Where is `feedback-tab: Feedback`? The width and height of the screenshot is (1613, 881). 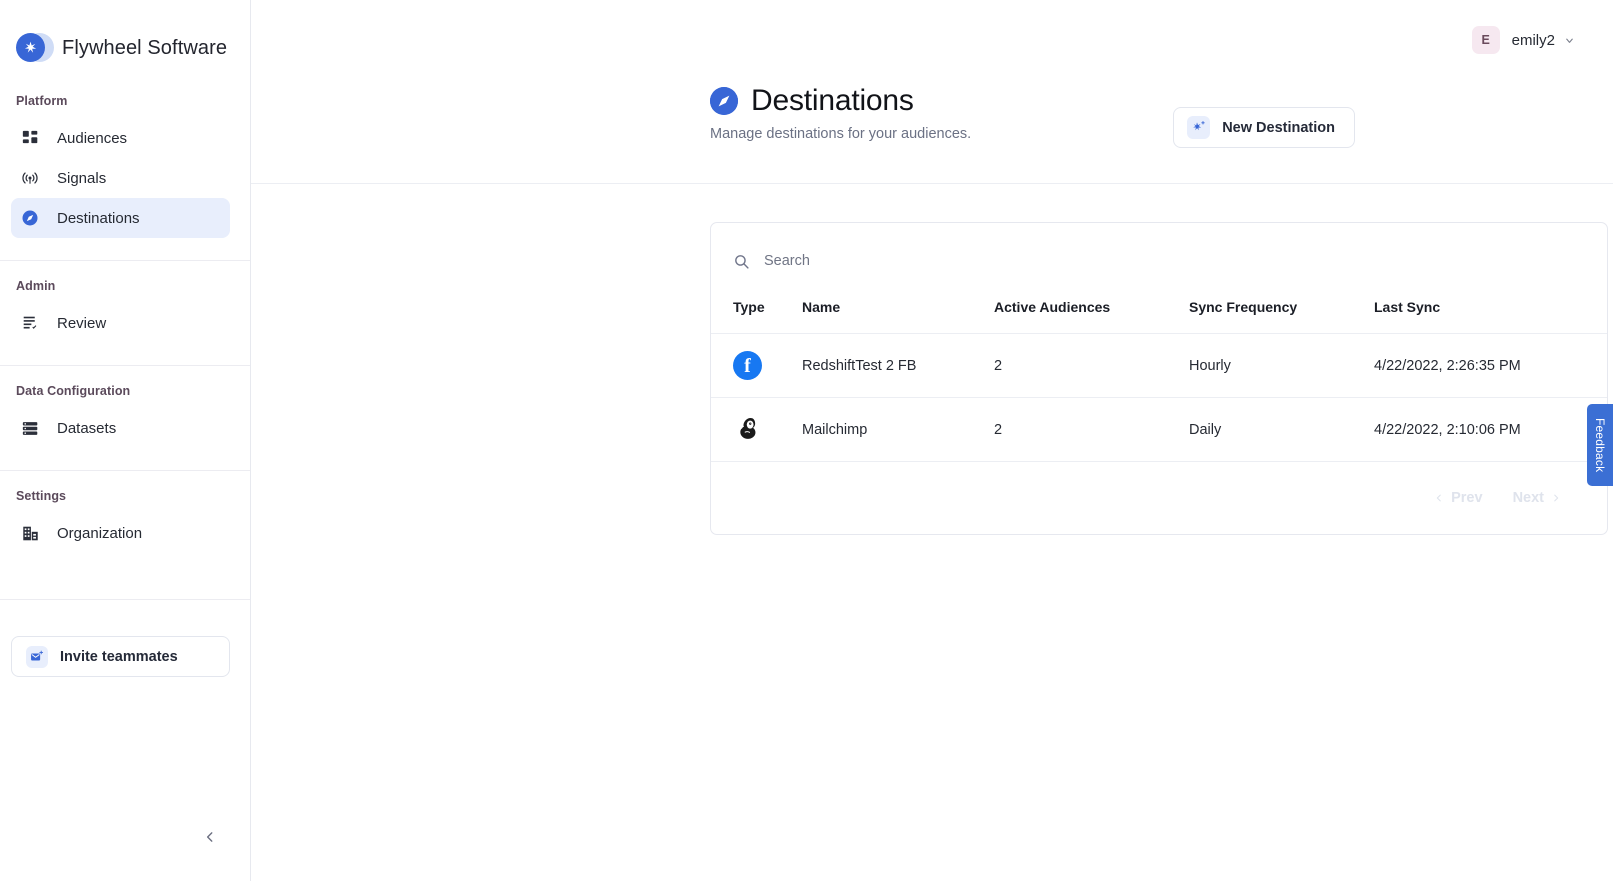
feedback-tab: Feedback is located at coordinates (1600, 445).